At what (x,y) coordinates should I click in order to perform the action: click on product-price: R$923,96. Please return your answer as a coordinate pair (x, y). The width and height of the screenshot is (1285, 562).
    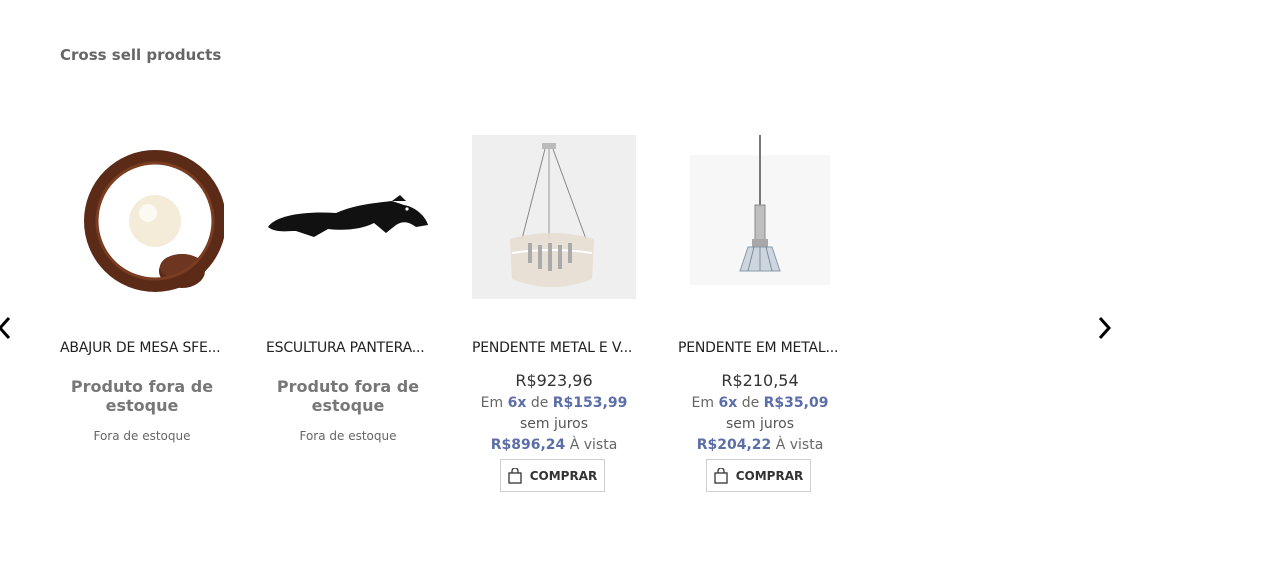
    Looking at the image, I should click on (554, 380).